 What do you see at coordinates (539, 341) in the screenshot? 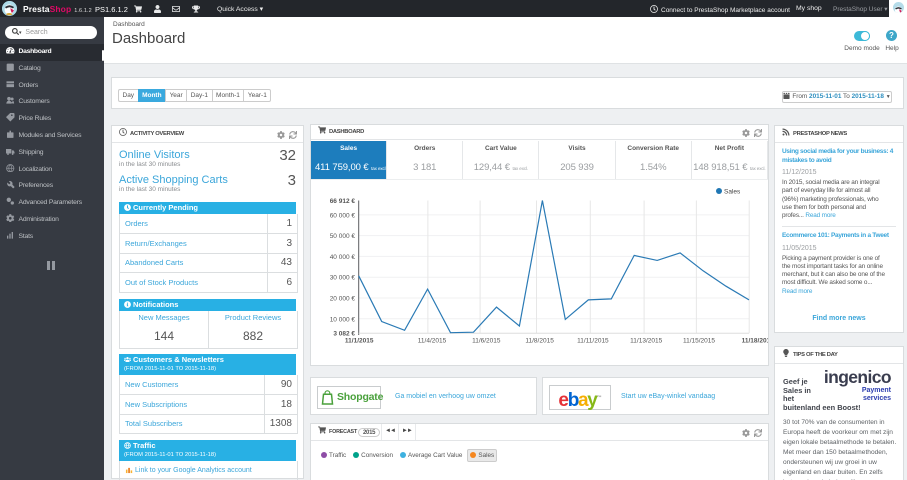
I see `svg-text: 11/8/2015` at bounding box center [539, 341].